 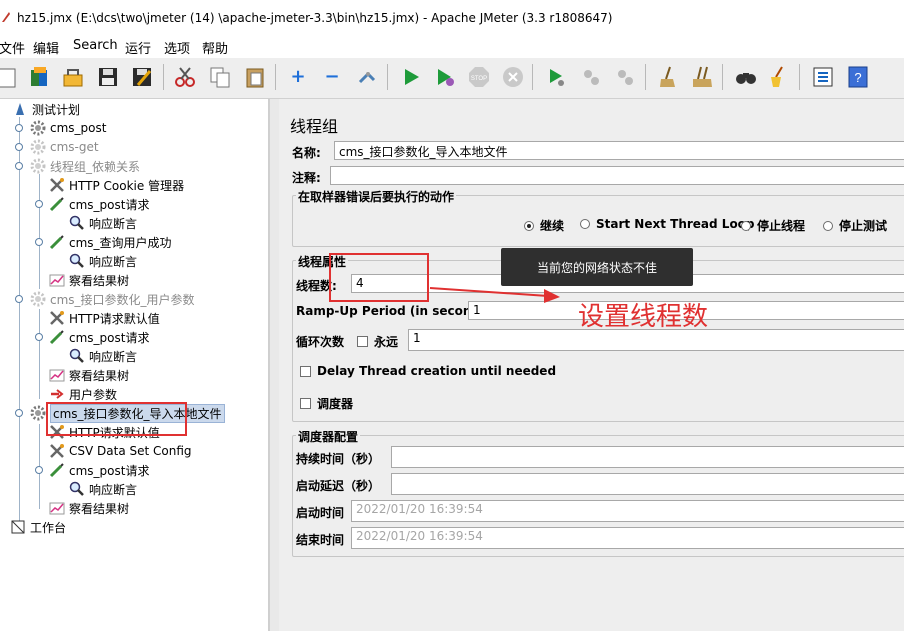 I want to click on save-icon, so click(x=108, y=77).